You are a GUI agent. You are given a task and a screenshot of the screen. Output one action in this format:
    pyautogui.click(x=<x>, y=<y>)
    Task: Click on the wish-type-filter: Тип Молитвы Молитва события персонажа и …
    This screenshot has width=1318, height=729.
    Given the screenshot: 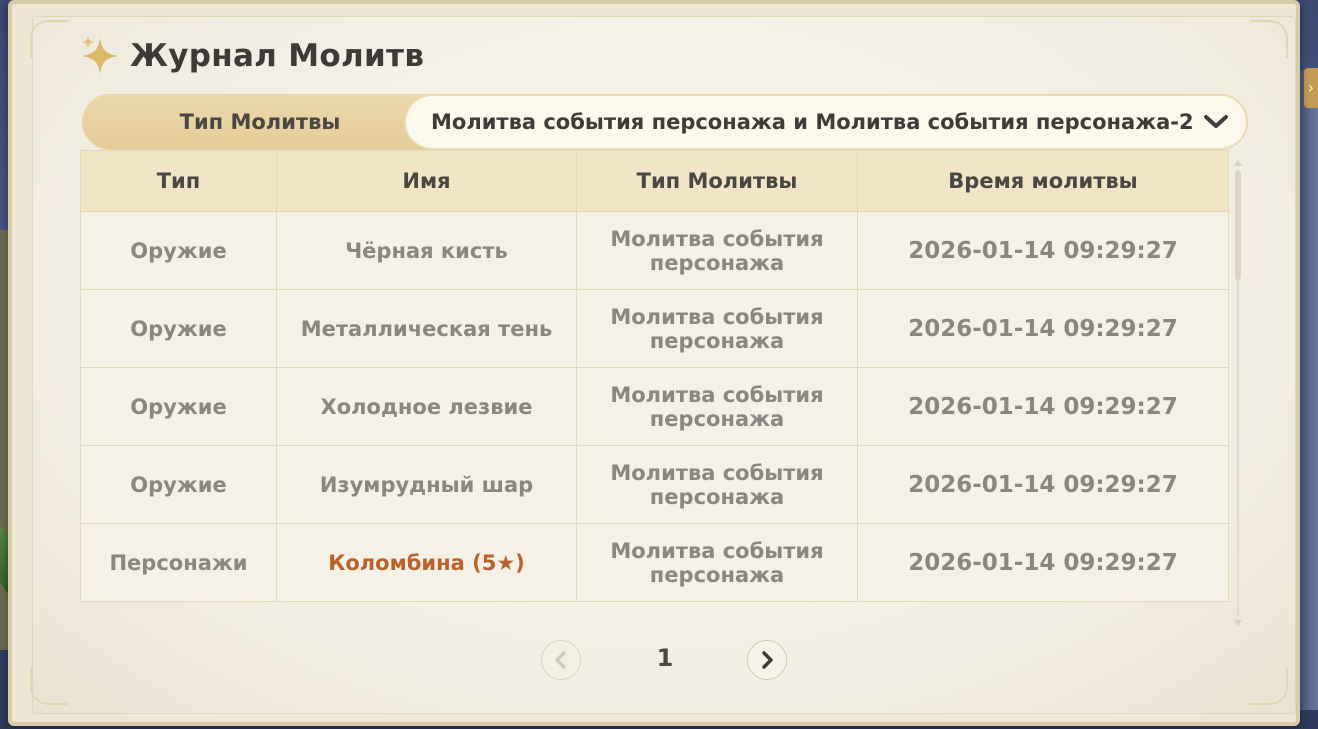 What is the action you would take?
    pyautogui.click(x=665, y=122)
    